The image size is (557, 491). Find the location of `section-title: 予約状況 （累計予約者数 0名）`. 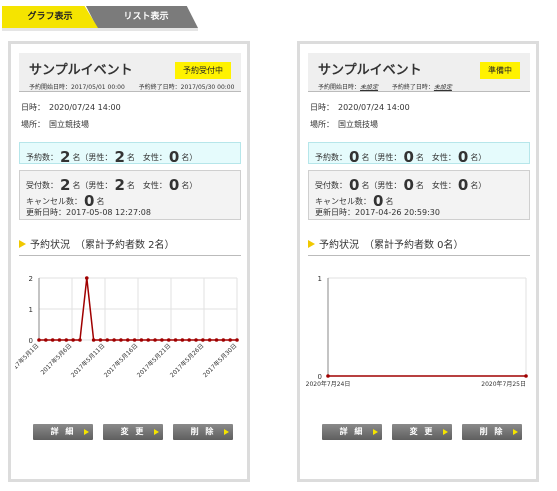

section-title: 予約状況 （累計予約者数 0名） is located at coordinates (419, 246).